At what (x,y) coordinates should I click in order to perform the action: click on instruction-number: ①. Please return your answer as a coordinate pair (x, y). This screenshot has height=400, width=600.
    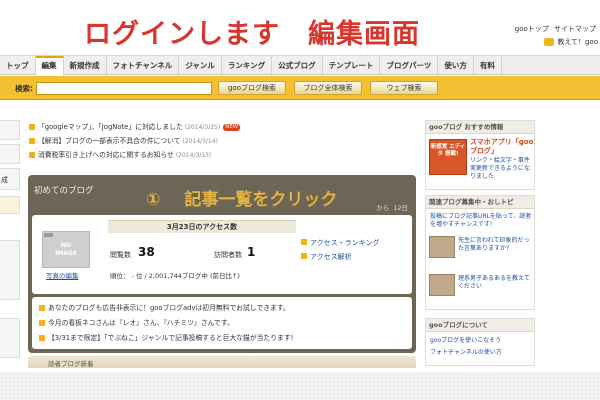
    Looking at the image, I should click on (153, 200).